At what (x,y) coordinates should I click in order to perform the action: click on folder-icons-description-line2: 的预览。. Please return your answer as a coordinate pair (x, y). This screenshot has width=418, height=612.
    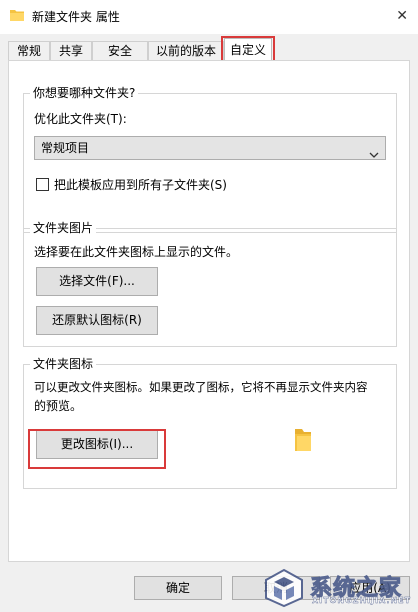
    Looking at the image, I should click on (58, 406).